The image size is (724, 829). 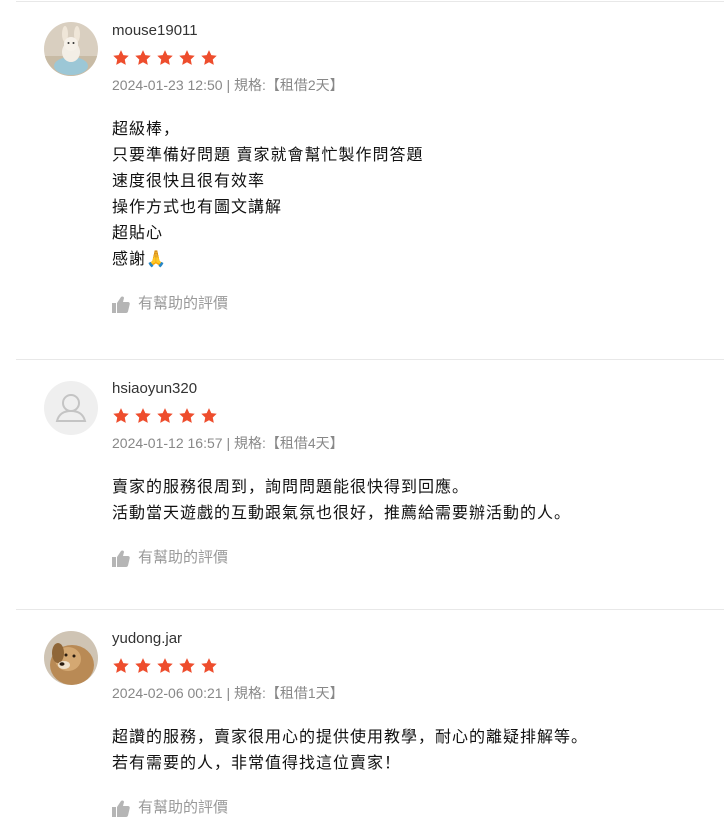 I want to click on review-line: 只要準備好問題 賣家就會幫忙製作問答題, so click(x=268, y=155).